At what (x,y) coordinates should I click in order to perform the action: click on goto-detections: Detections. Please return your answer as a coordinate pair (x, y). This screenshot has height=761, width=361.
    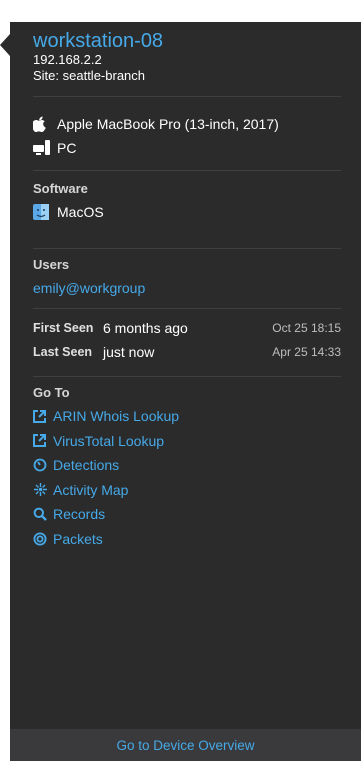
    Looking at the image, I should click on (187, 465).